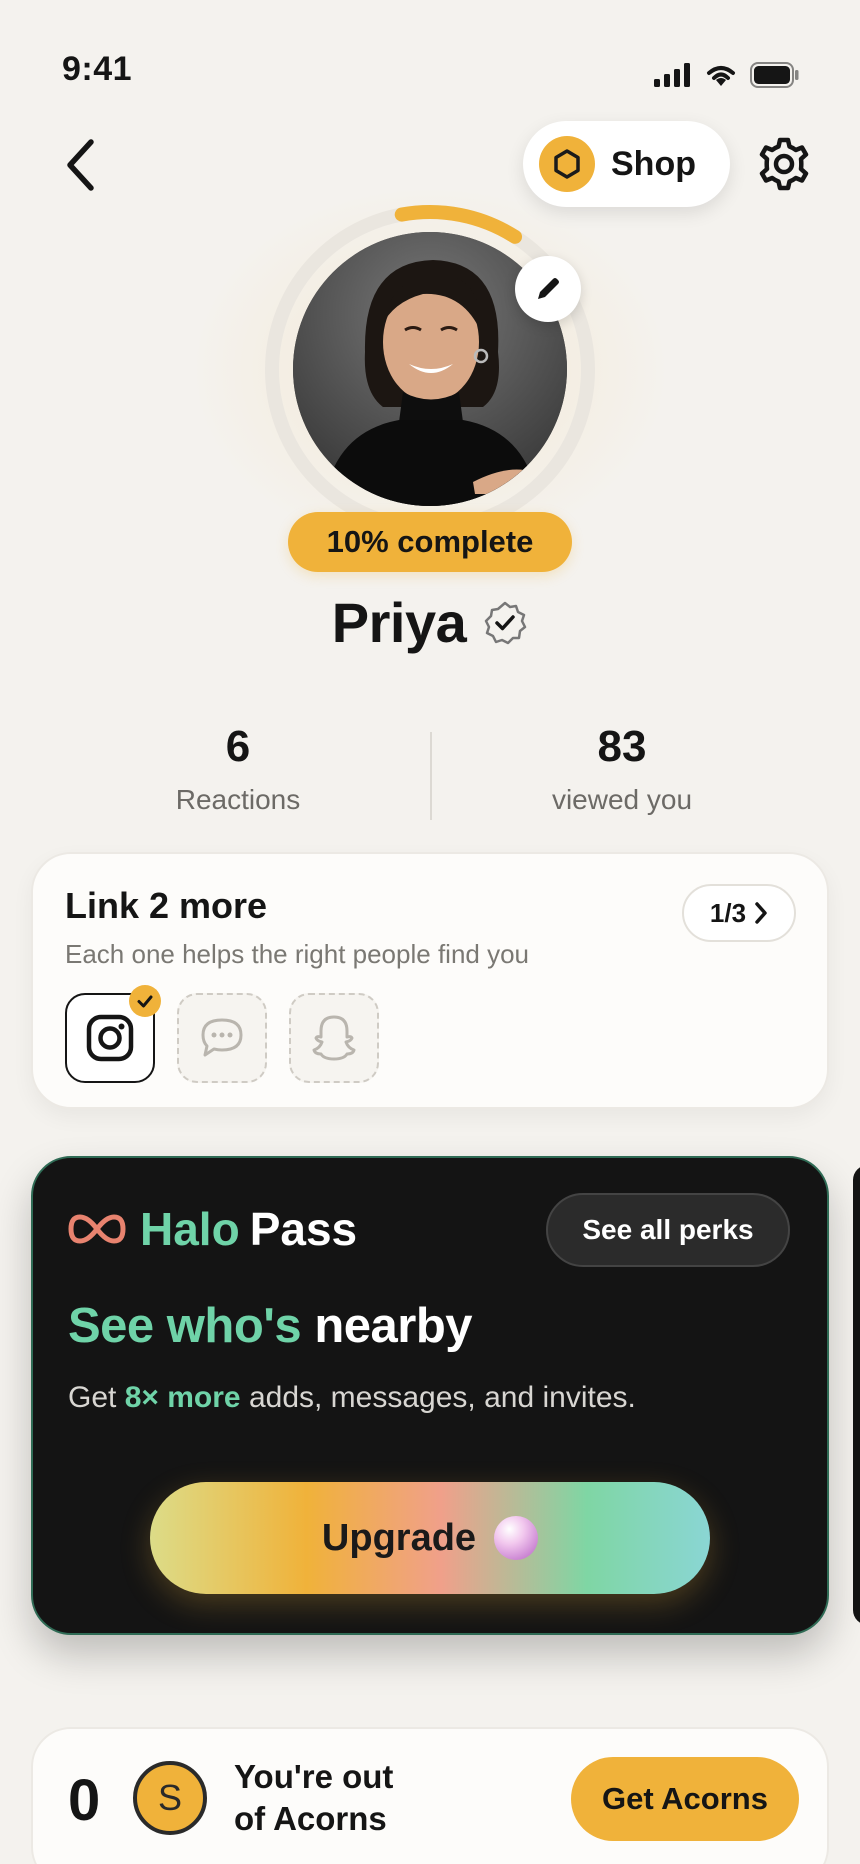 This screenshot has width=860, height=1864. I want to click on coin-letter: S, so click(169, 1797).